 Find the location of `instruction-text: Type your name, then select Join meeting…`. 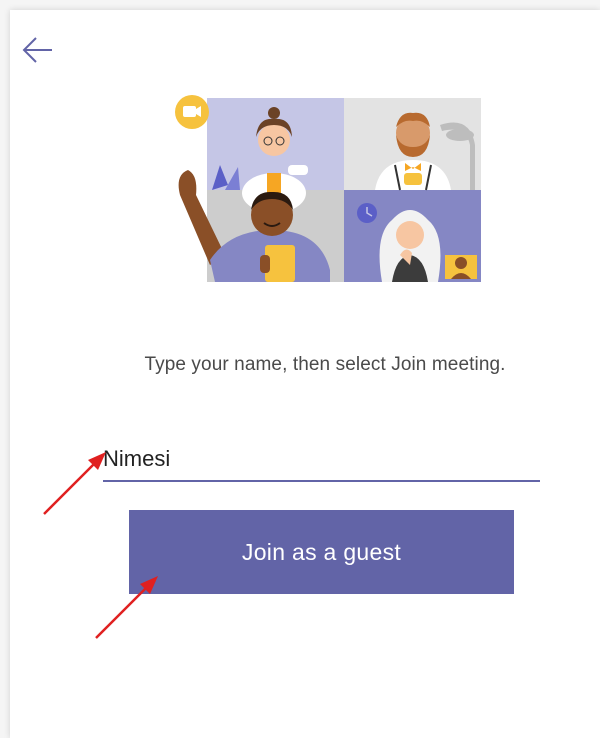

instruction-text: Type your name, then select Join meeting… is located at coordinates (325, 364).